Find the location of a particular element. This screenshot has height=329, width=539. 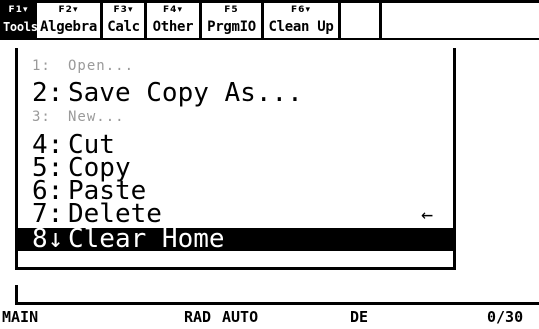

tab-calc: F3▾ Calc is located at coordinates (125, 20).